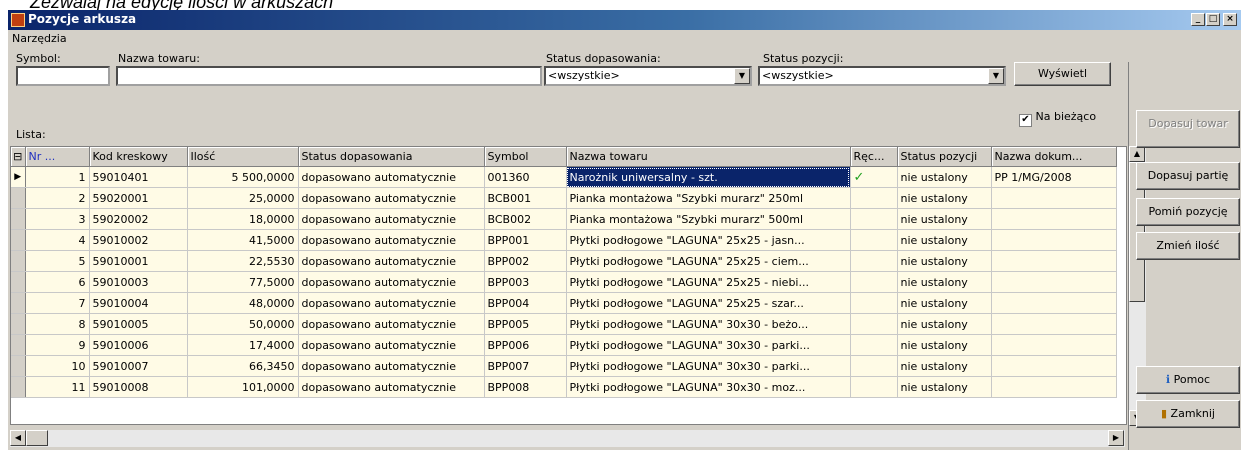 The image size is (1241, 450). I want to click on table-cell: BCB002, so click(525, 219).